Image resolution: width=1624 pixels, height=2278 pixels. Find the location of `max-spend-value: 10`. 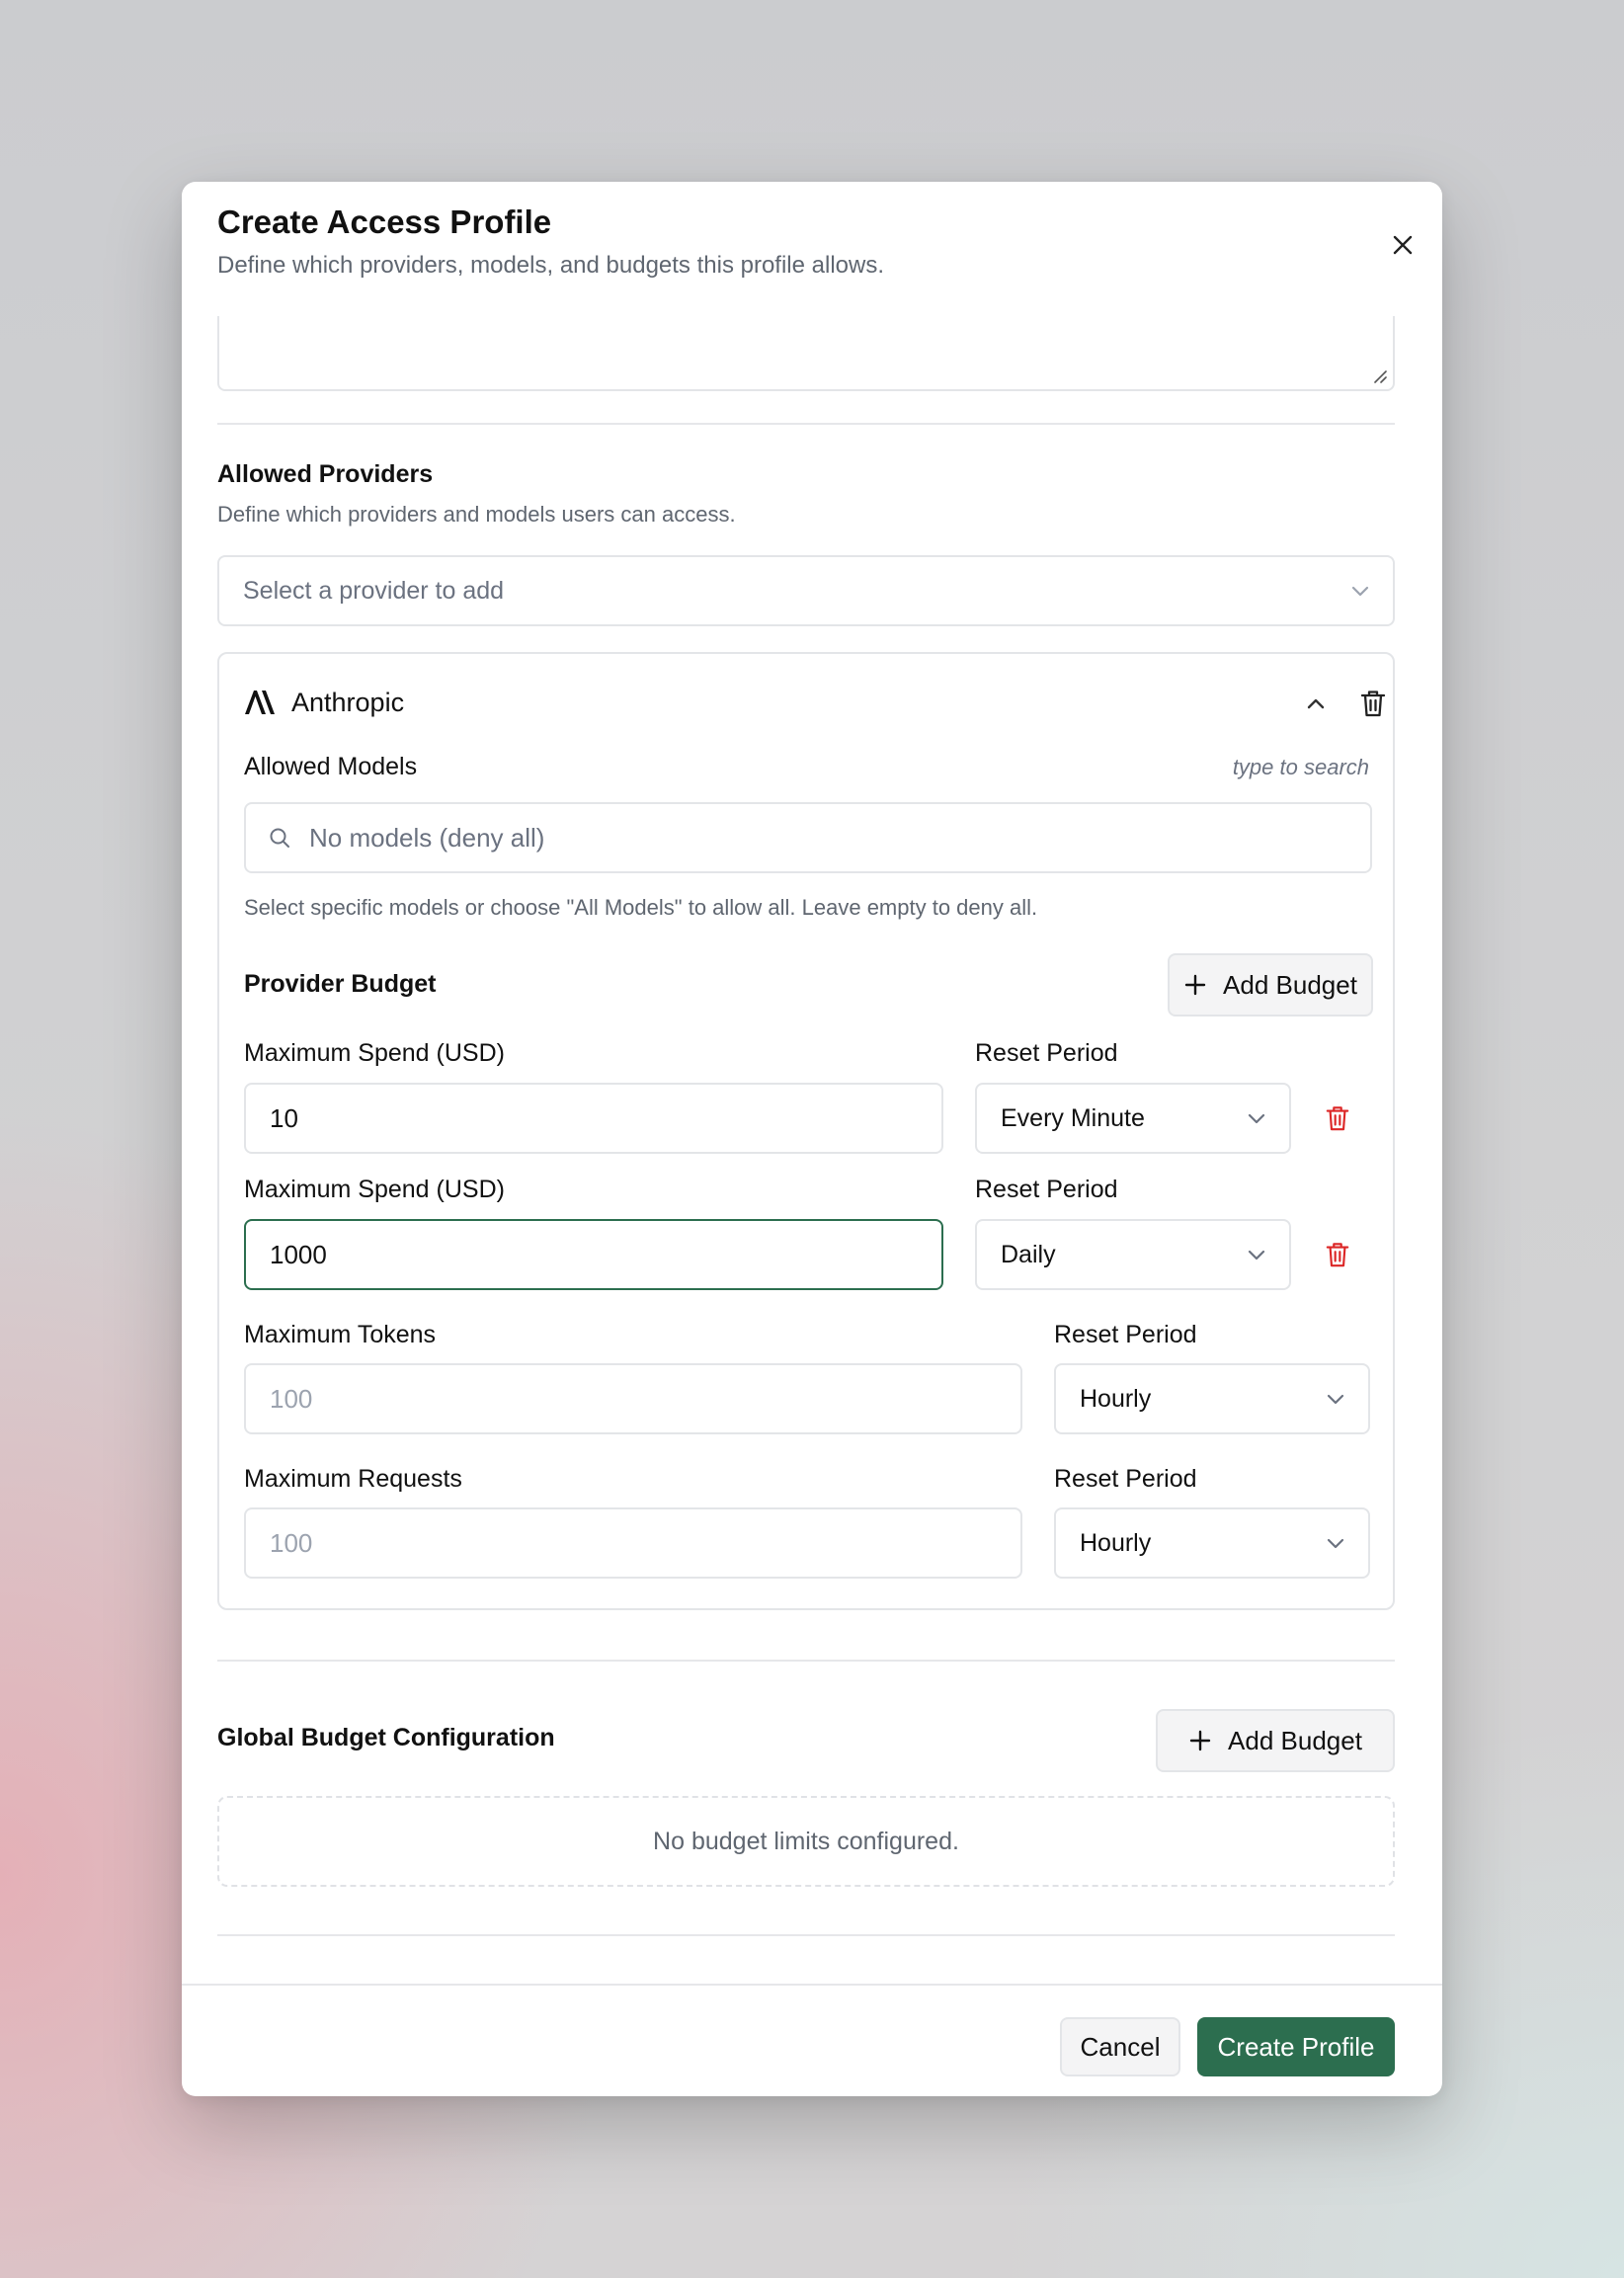

max-spend-value: 10 is located at coordinates (284, 1117).